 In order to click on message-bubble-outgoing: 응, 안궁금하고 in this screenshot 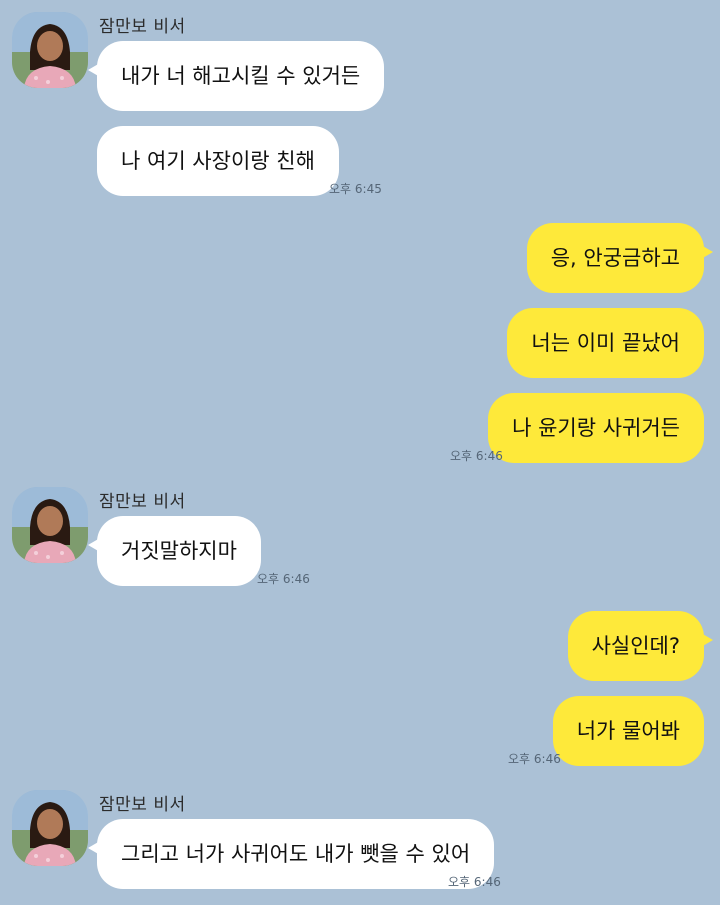, I will do `click(620, 258)`.